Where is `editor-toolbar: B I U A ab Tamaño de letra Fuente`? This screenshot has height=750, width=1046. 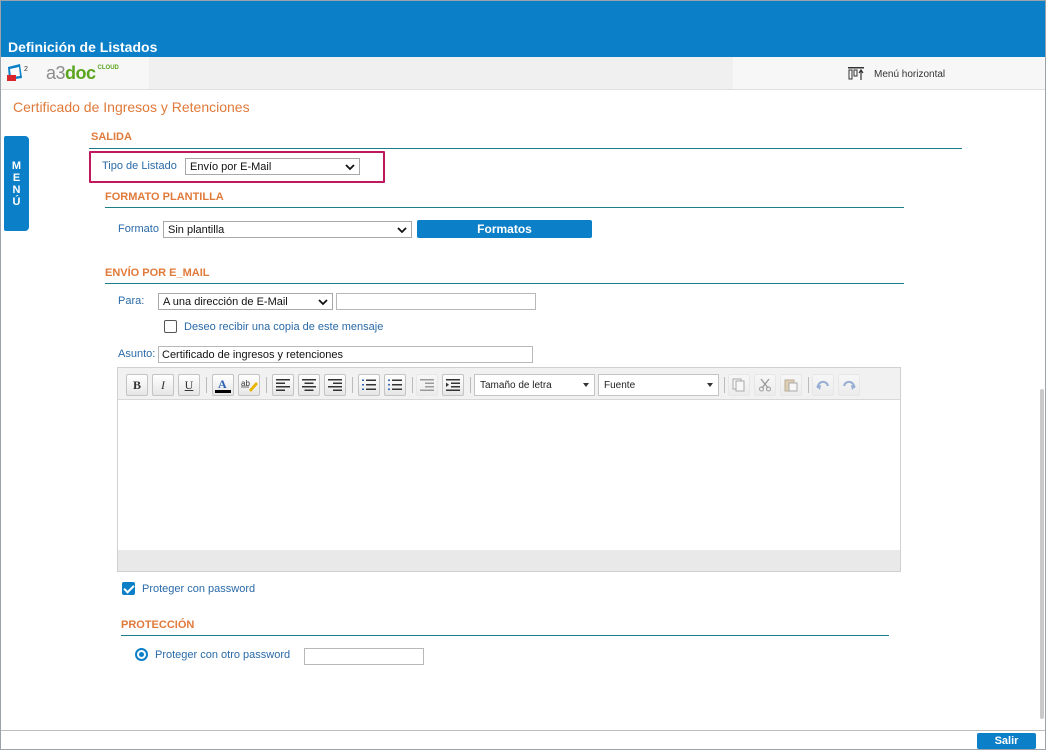 editor-toolbar: B I U A ab Tamaño de letra Fuente is located at coordinates (509, 384).